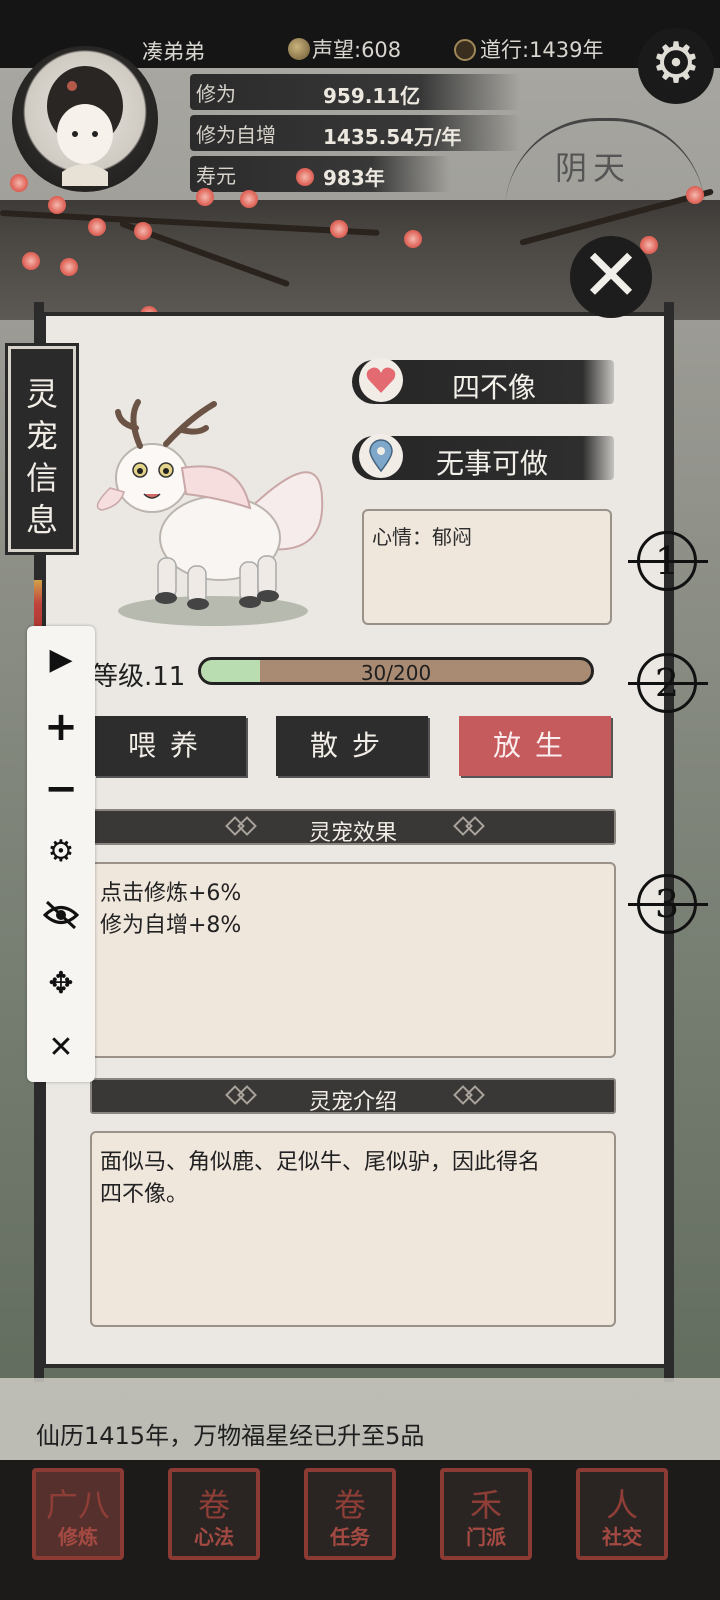 The image size is (720, 1600). I want to click on mood-box: 心情：郁闷, so click(487, 567).